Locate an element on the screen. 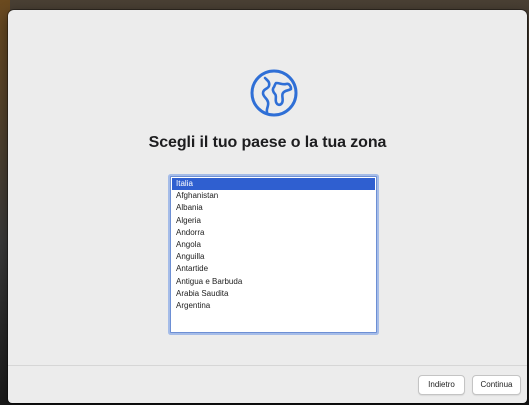 The height and width of the screenshot is (405, 529). country-item: Argentina is located at coordinates (273, 306).